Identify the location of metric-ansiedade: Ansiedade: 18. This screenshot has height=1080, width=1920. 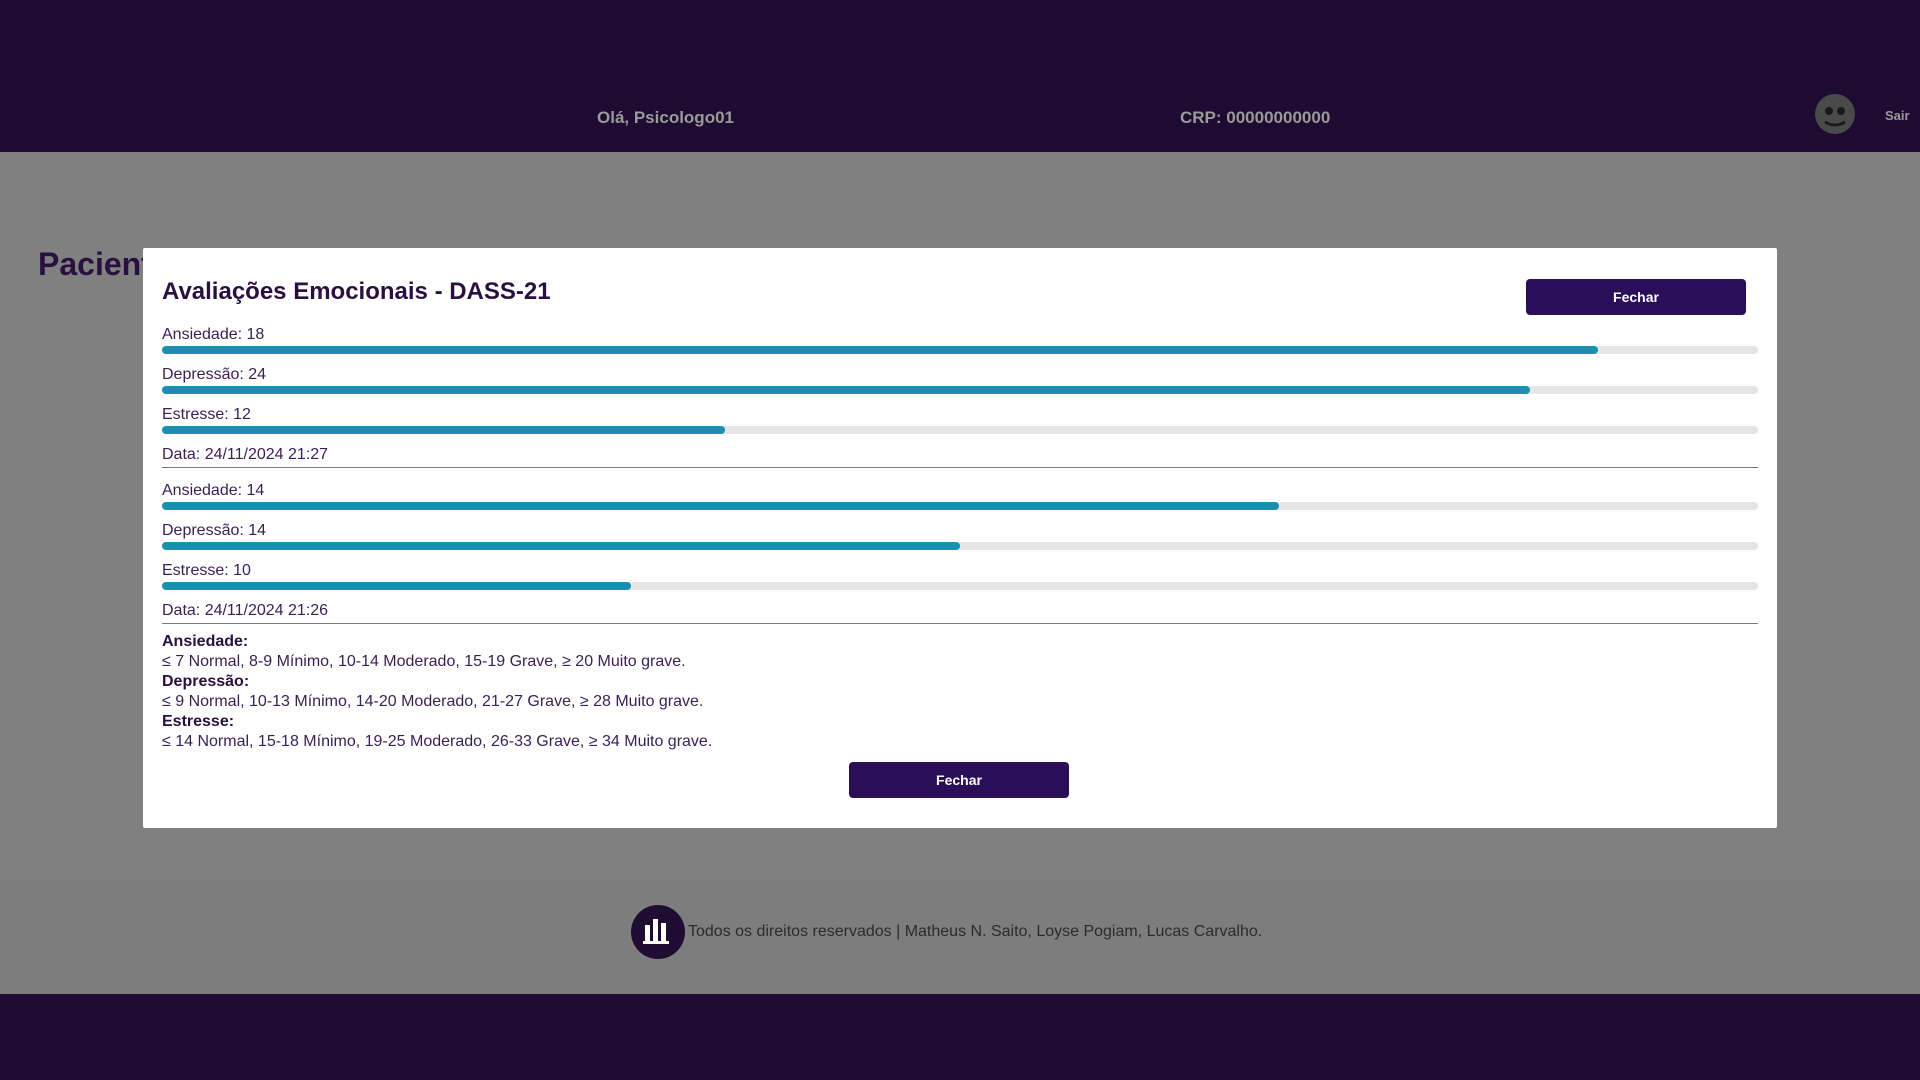
(960, 346).